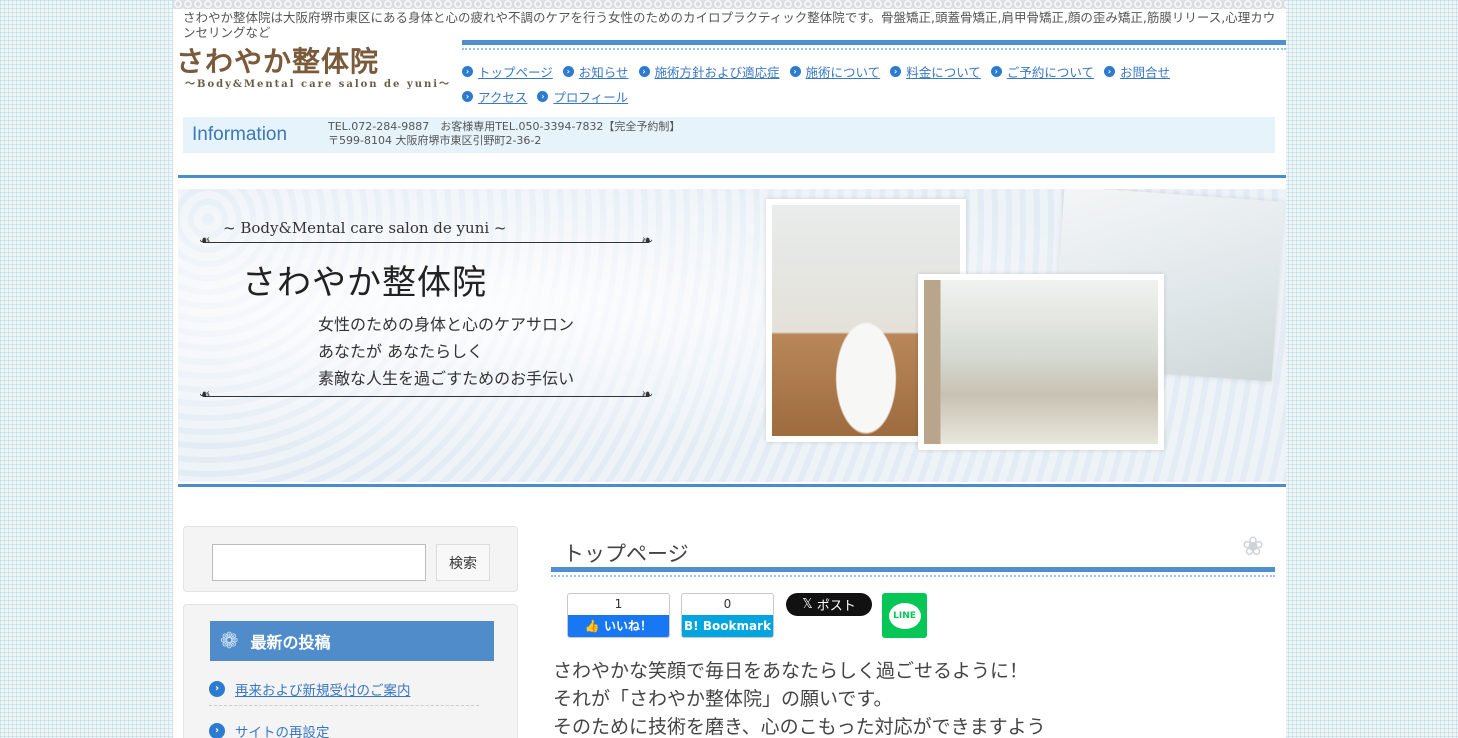 This screenshot has height=738, width=1458. I want to click on line-share-button: LINE, so click(904, 615).